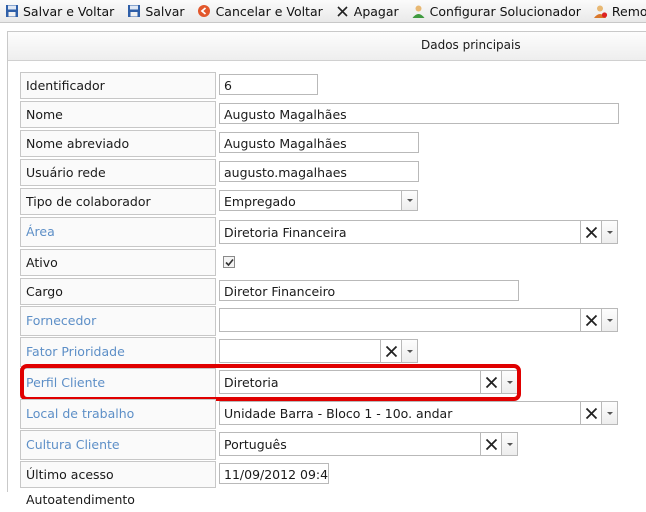 The width and height of the screenshot is (646, 512). I want to click on user-remove-icon, so click(600, 11).